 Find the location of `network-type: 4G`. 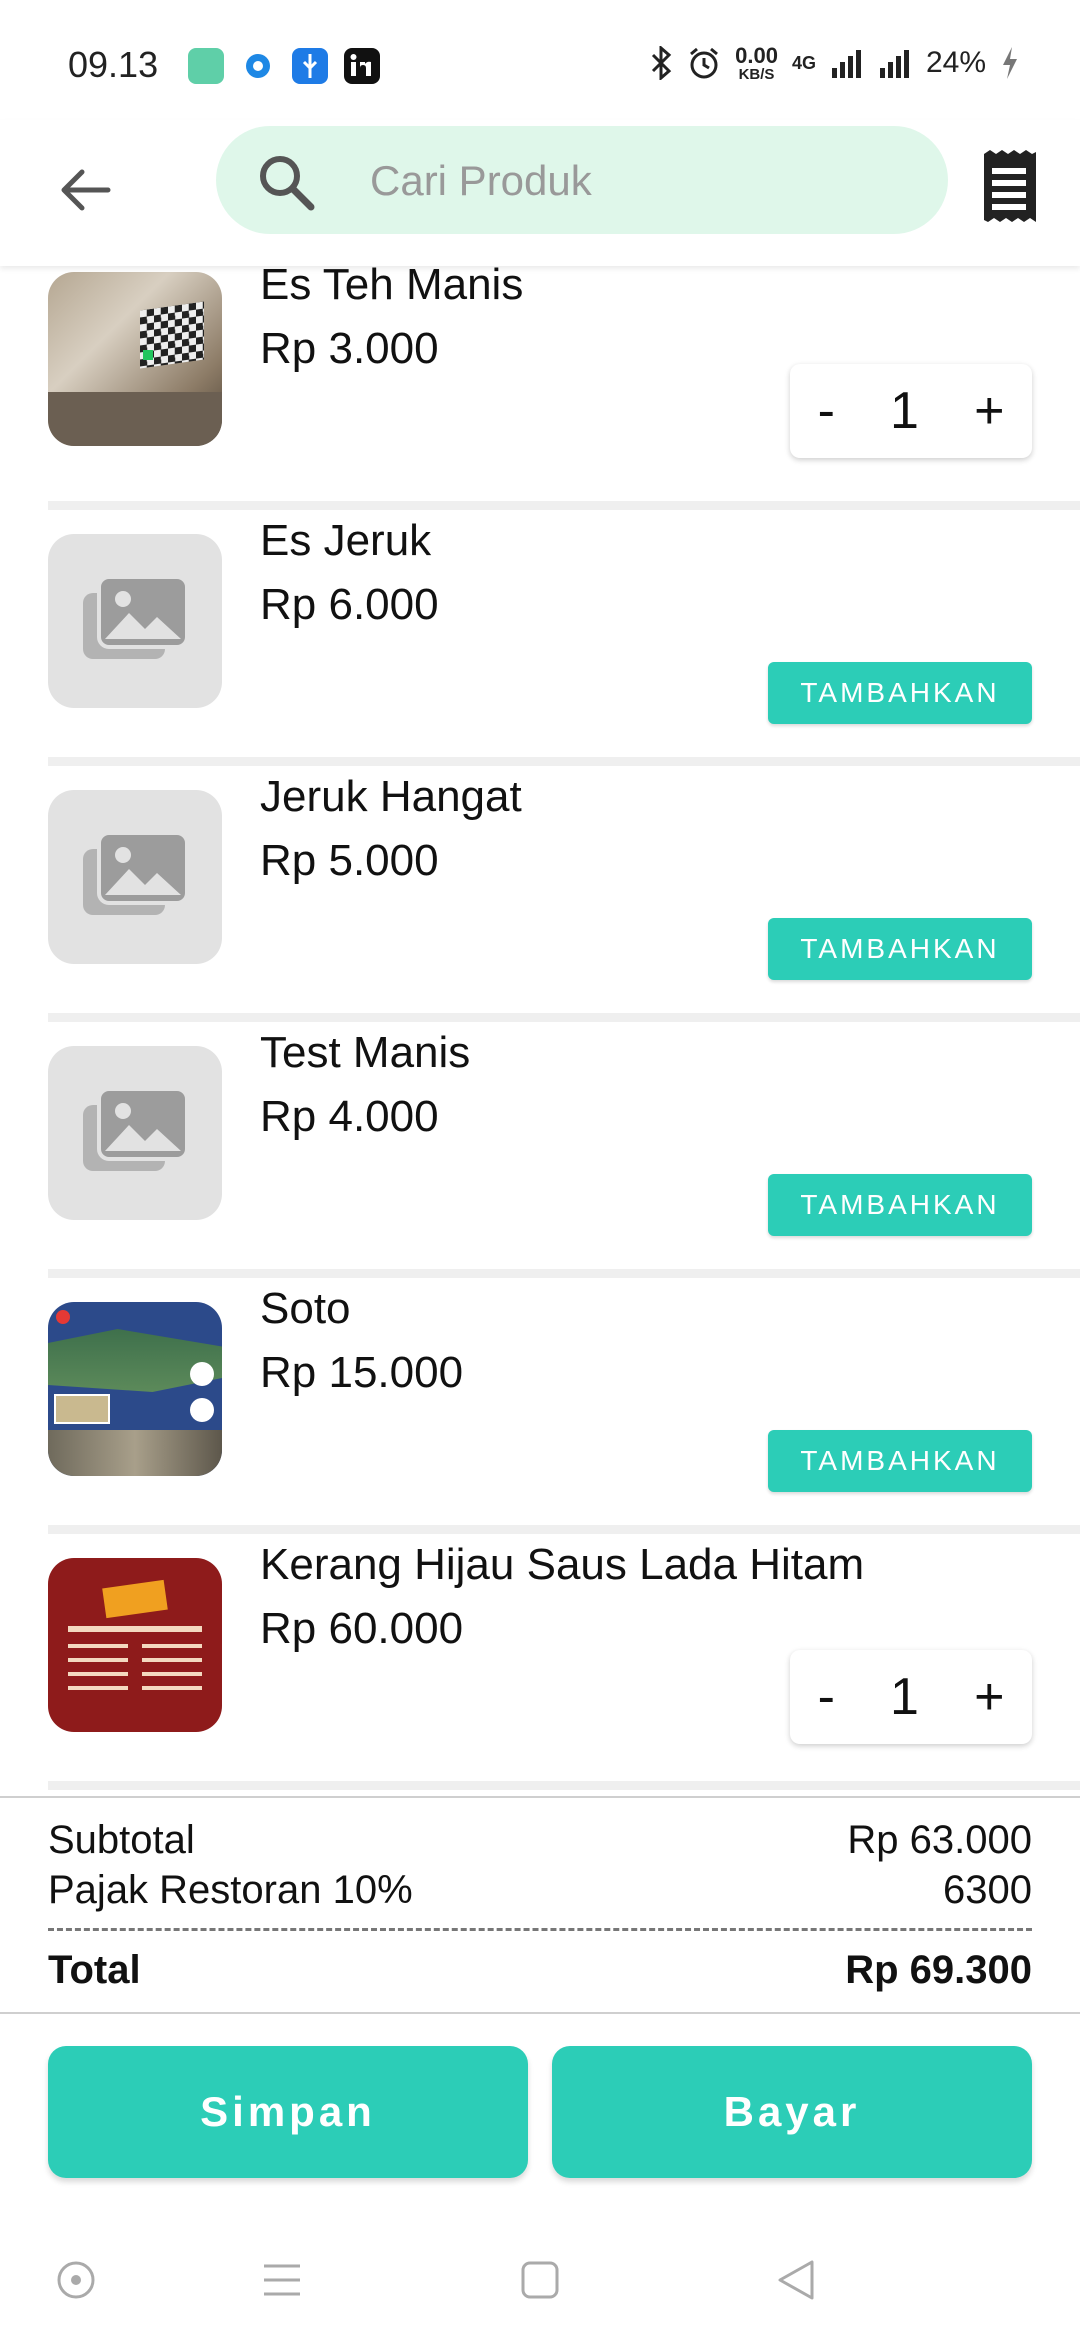

network-type: 4G is located at coordinates (803, 62).